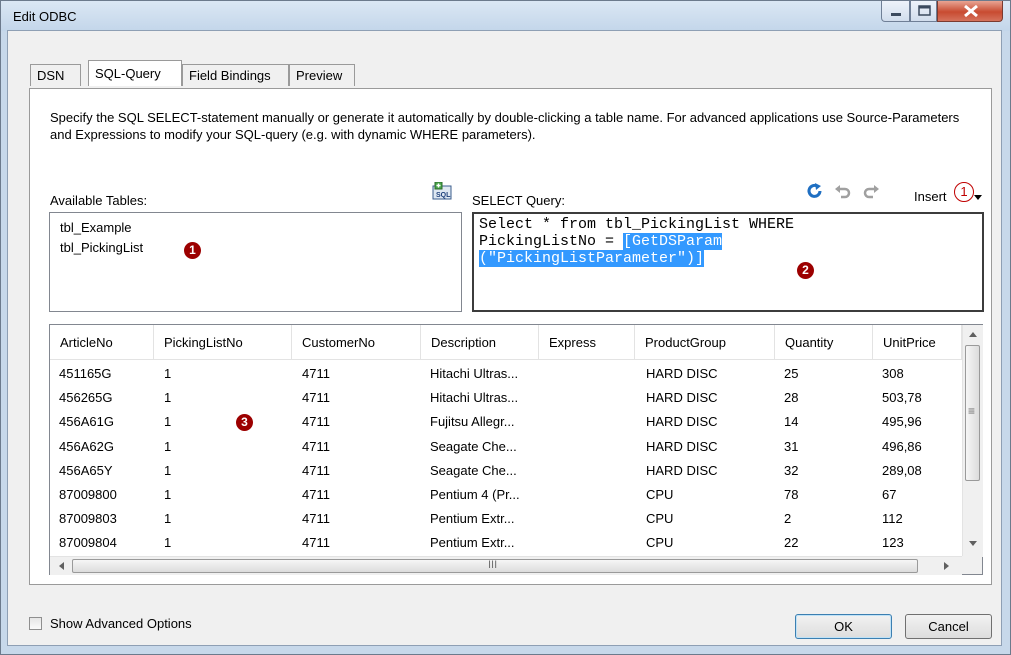 The width and height of the screenshot is (1011, 655). I want to click on vertical-scroll-thumb: ≡, so click(972, 413).